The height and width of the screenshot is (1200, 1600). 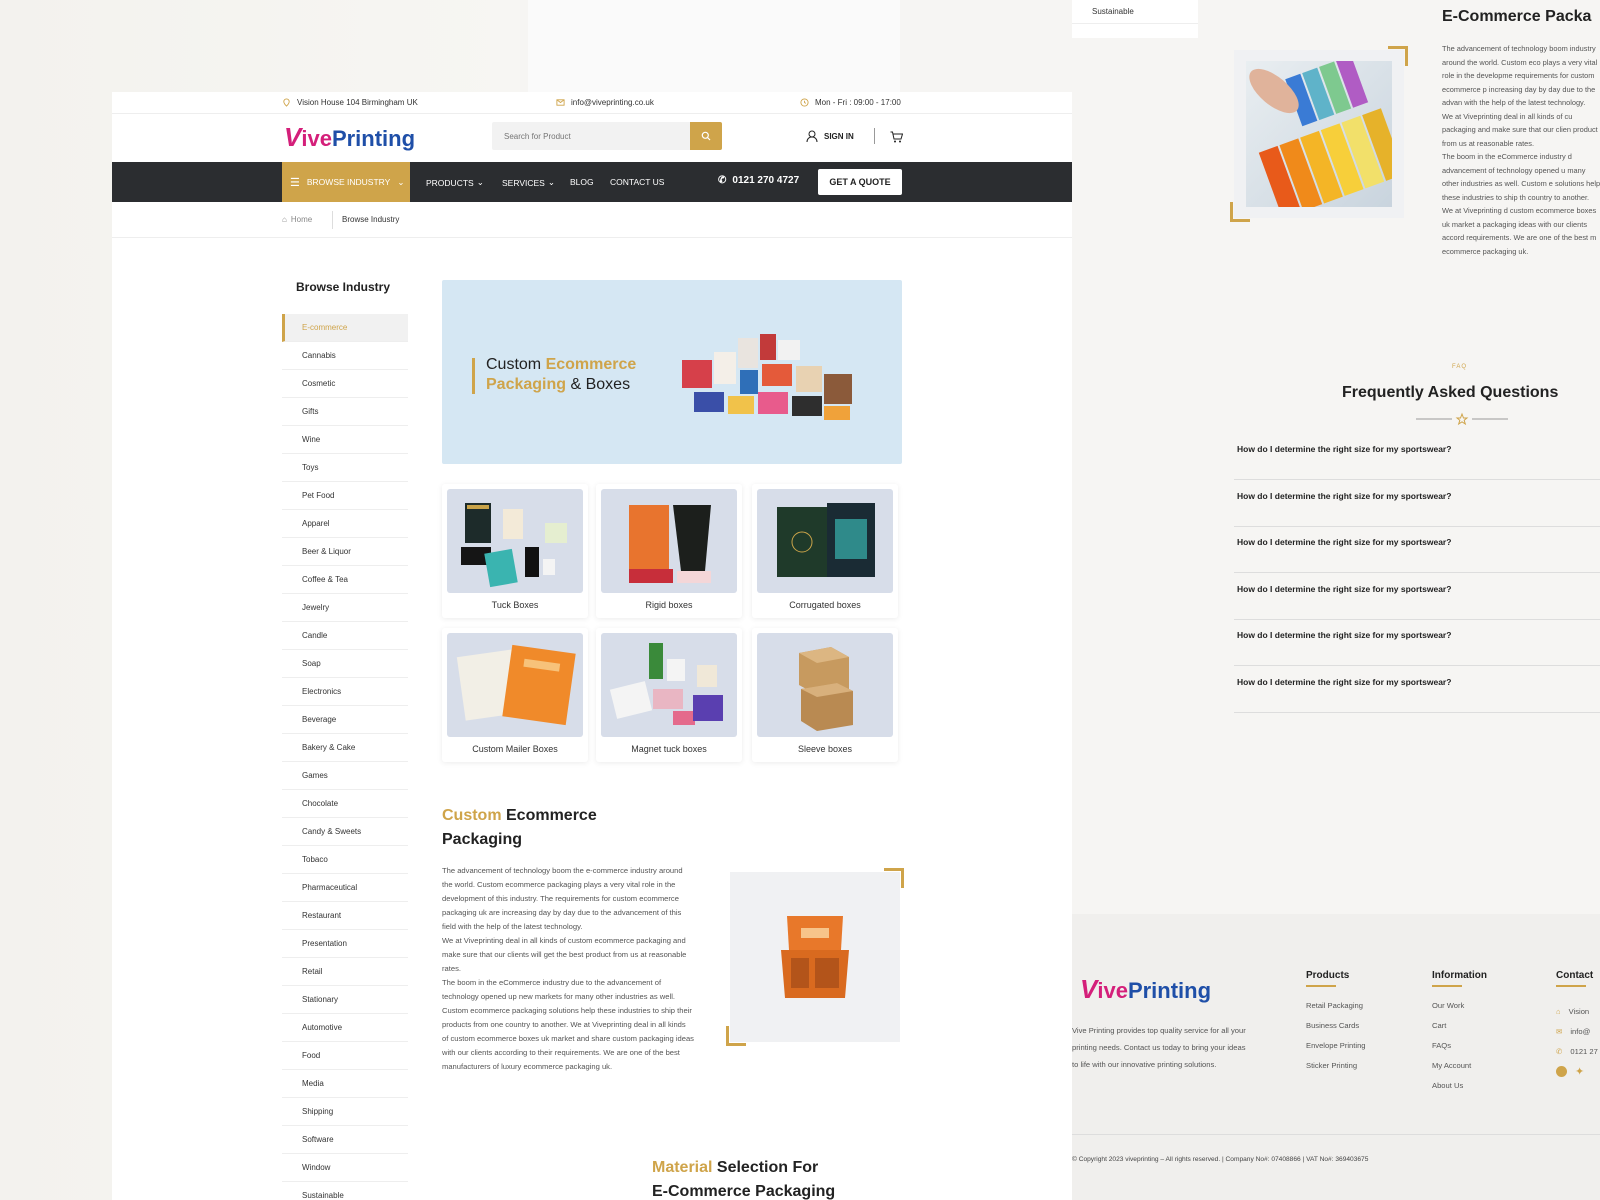 I want to click on sidebar-item: Apparel, so click(x=345, y=524).